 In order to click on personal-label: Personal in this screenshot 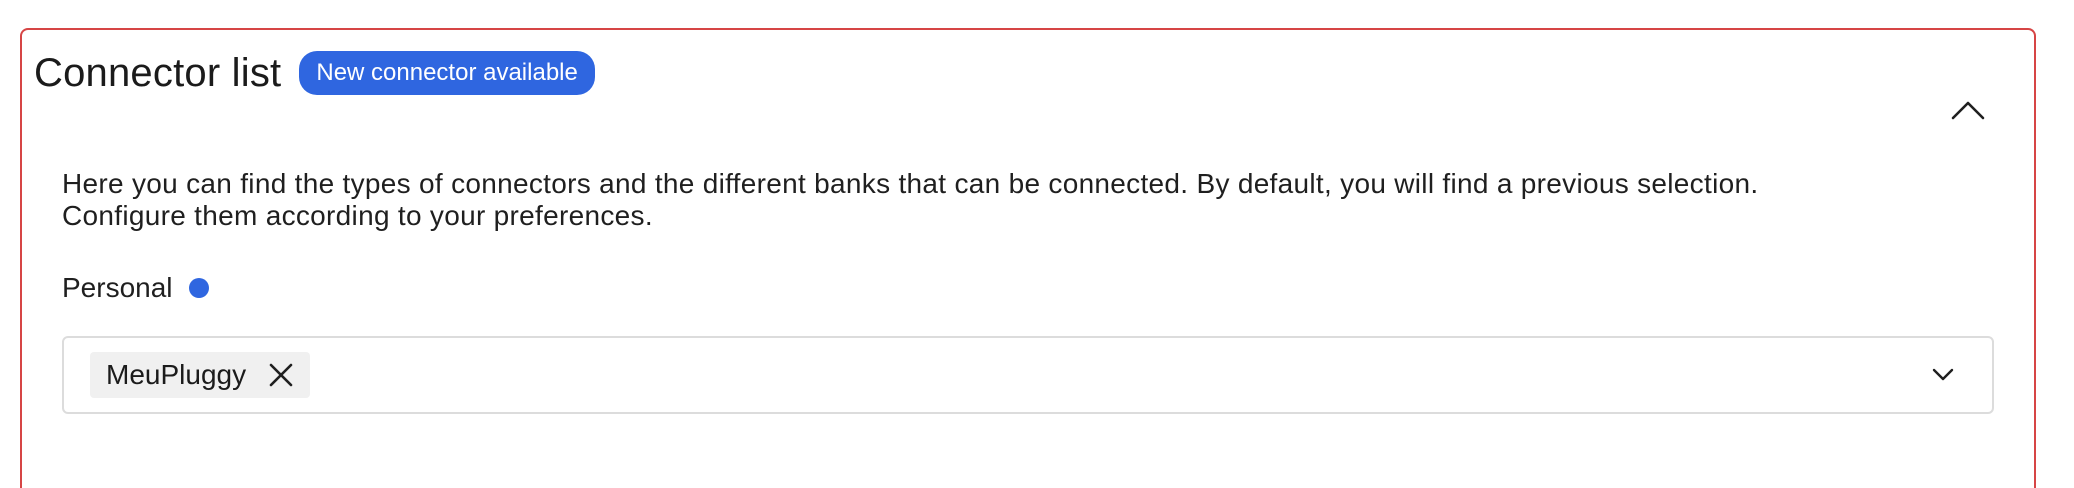, I will do `click(135, 288)`.